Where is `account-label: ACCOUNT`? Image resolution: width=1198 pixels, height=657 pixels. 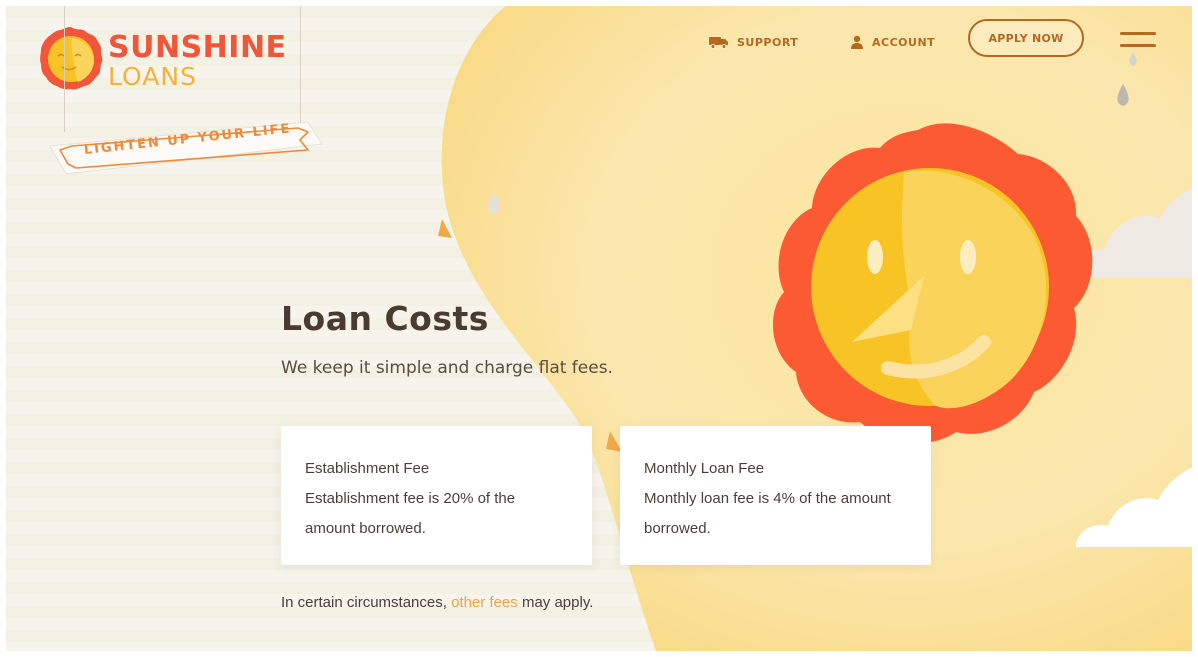
account-label: ACCOUNT is located at coordinates (904, 42).